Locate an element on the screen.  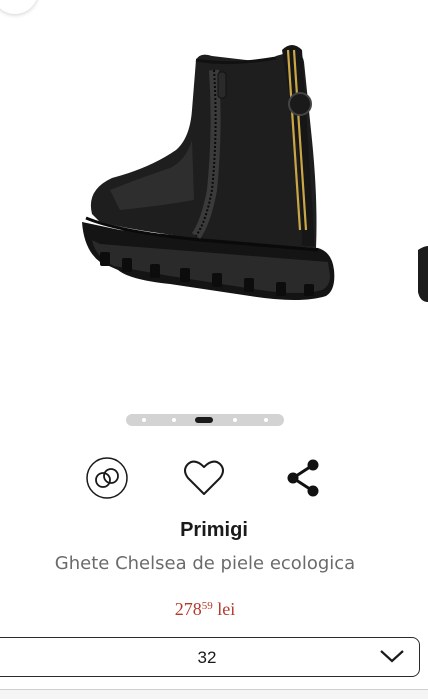
size-selector: 32 is located at coordinates (210, 657).